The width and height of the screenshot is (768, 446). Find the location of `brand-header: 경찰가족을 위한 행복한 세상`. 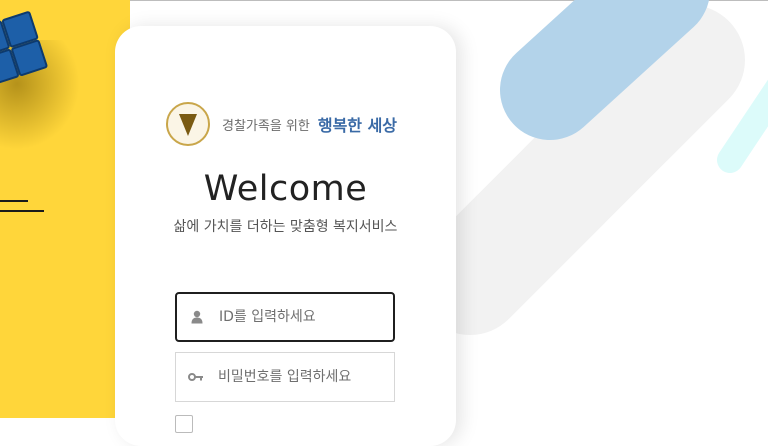

brand-header: 경찰가족을 위한 행복한 세상 is located at coordinates (281, 124).